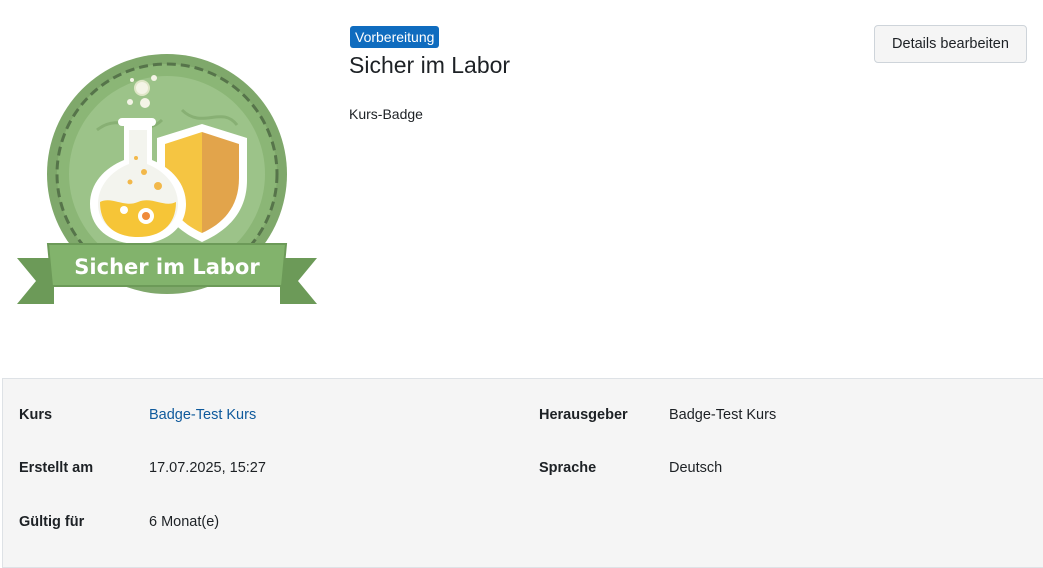  What do you see at coordinates (52, 522) in the screenshot?
I see `valid-label: Gültig für` at bounding box center [52, 522].